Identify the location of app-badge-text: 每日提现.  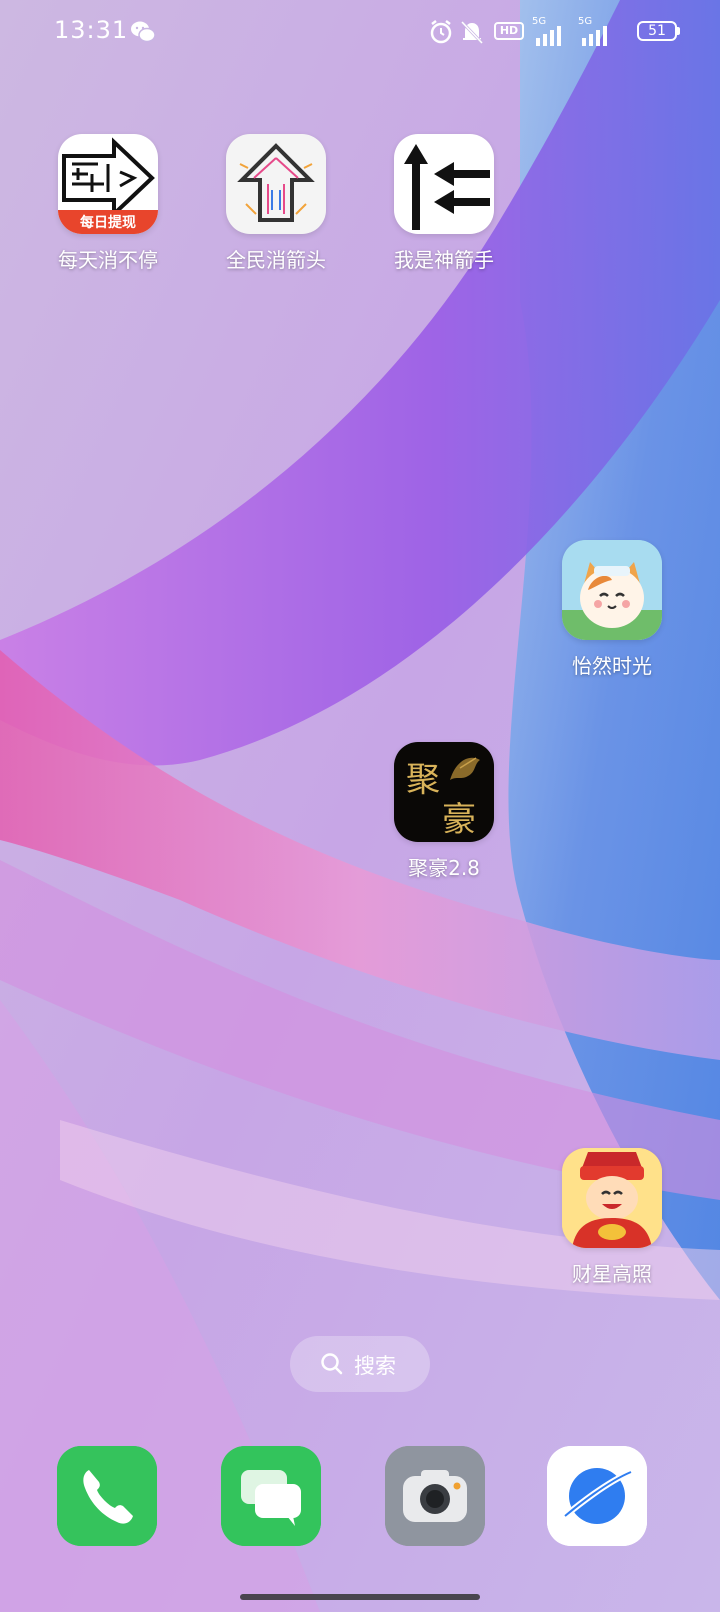
(108, 223).